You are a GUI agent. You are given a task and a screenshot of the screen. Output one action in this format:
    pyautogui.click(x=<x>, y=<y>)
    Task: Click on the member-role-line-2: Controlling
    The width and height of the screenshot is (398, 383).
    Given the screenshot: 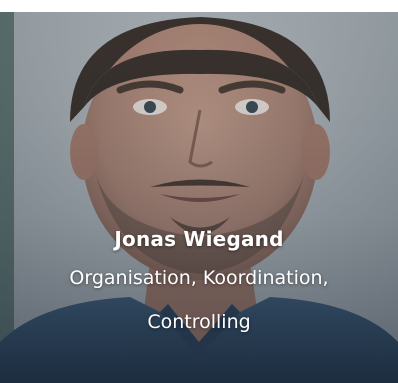 What is the action you would take?
    pyautogui.click(x=199, y=322)
    